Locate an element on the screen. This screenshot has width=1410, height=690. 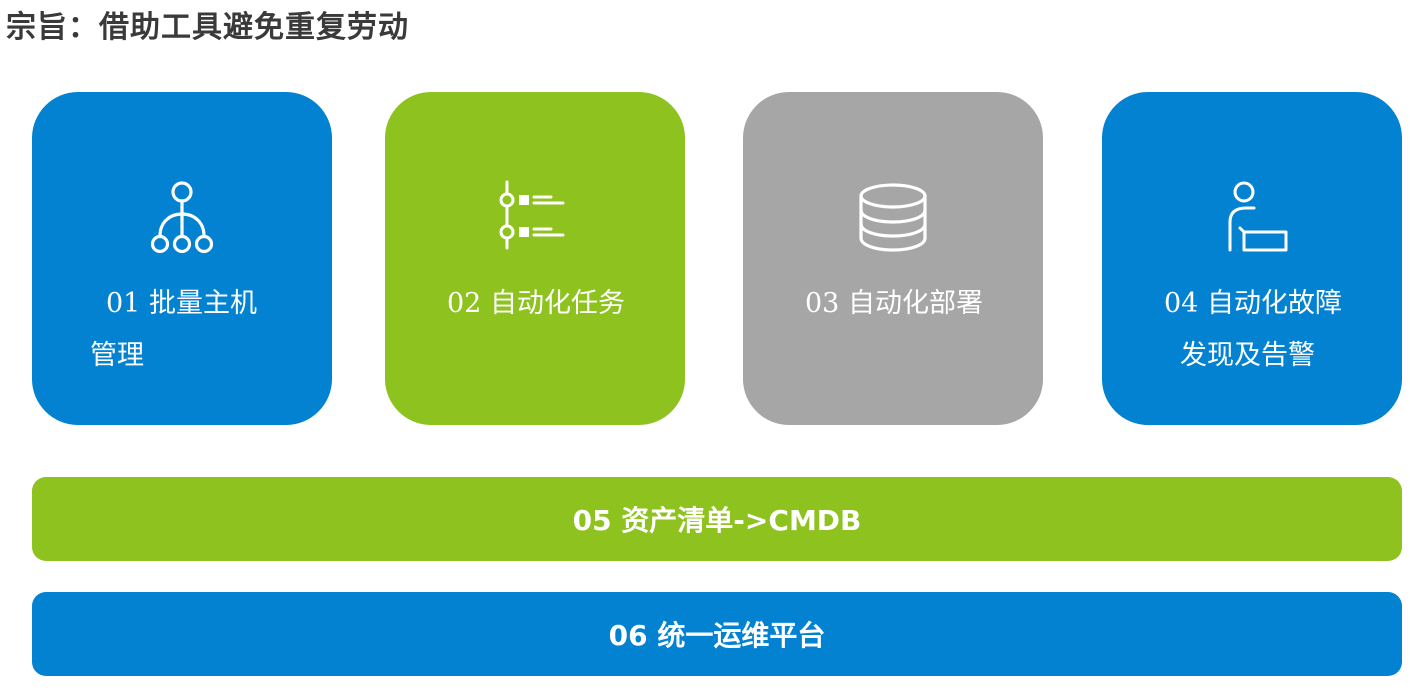
bar-label: 06 统一运维平台 is located at coordinates (717, 635).